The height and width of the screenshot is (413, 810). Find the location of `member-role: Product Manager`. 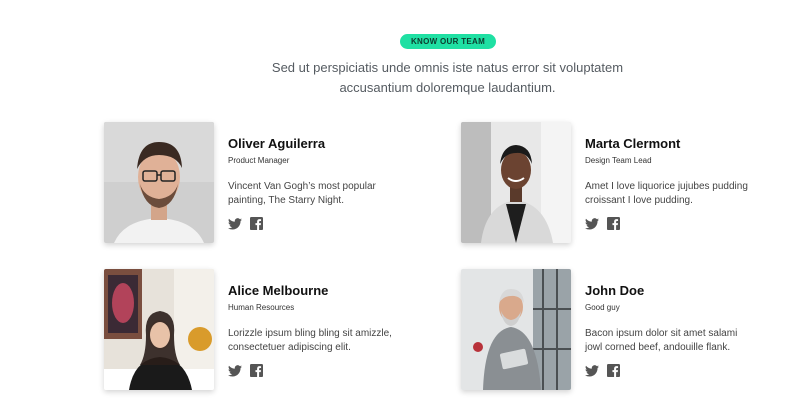

member-role: Product Manager is located at coordinates (259, 160).